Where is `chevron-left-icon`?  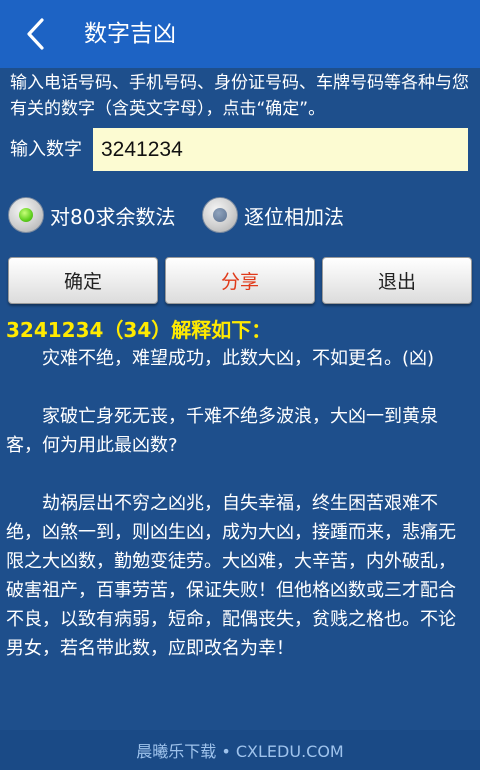 chevron-left-icon is located at coordinates (35, 34).